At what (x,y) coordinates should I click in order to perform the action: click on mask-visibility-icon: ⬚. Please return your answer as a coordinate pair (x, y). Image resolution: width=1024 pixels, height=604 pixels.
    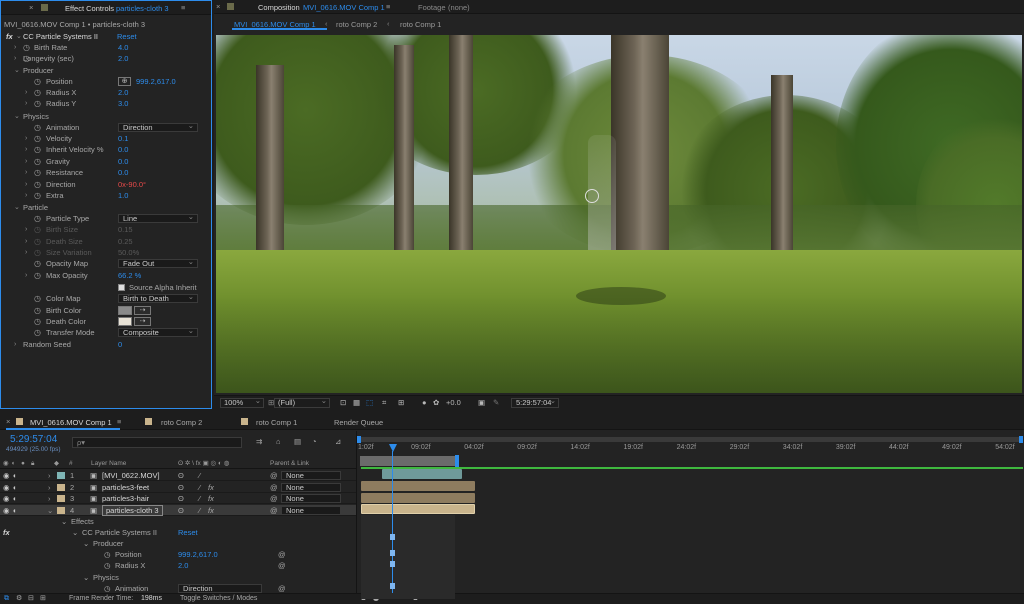
    Looking at the image, I should click on (369, 403).